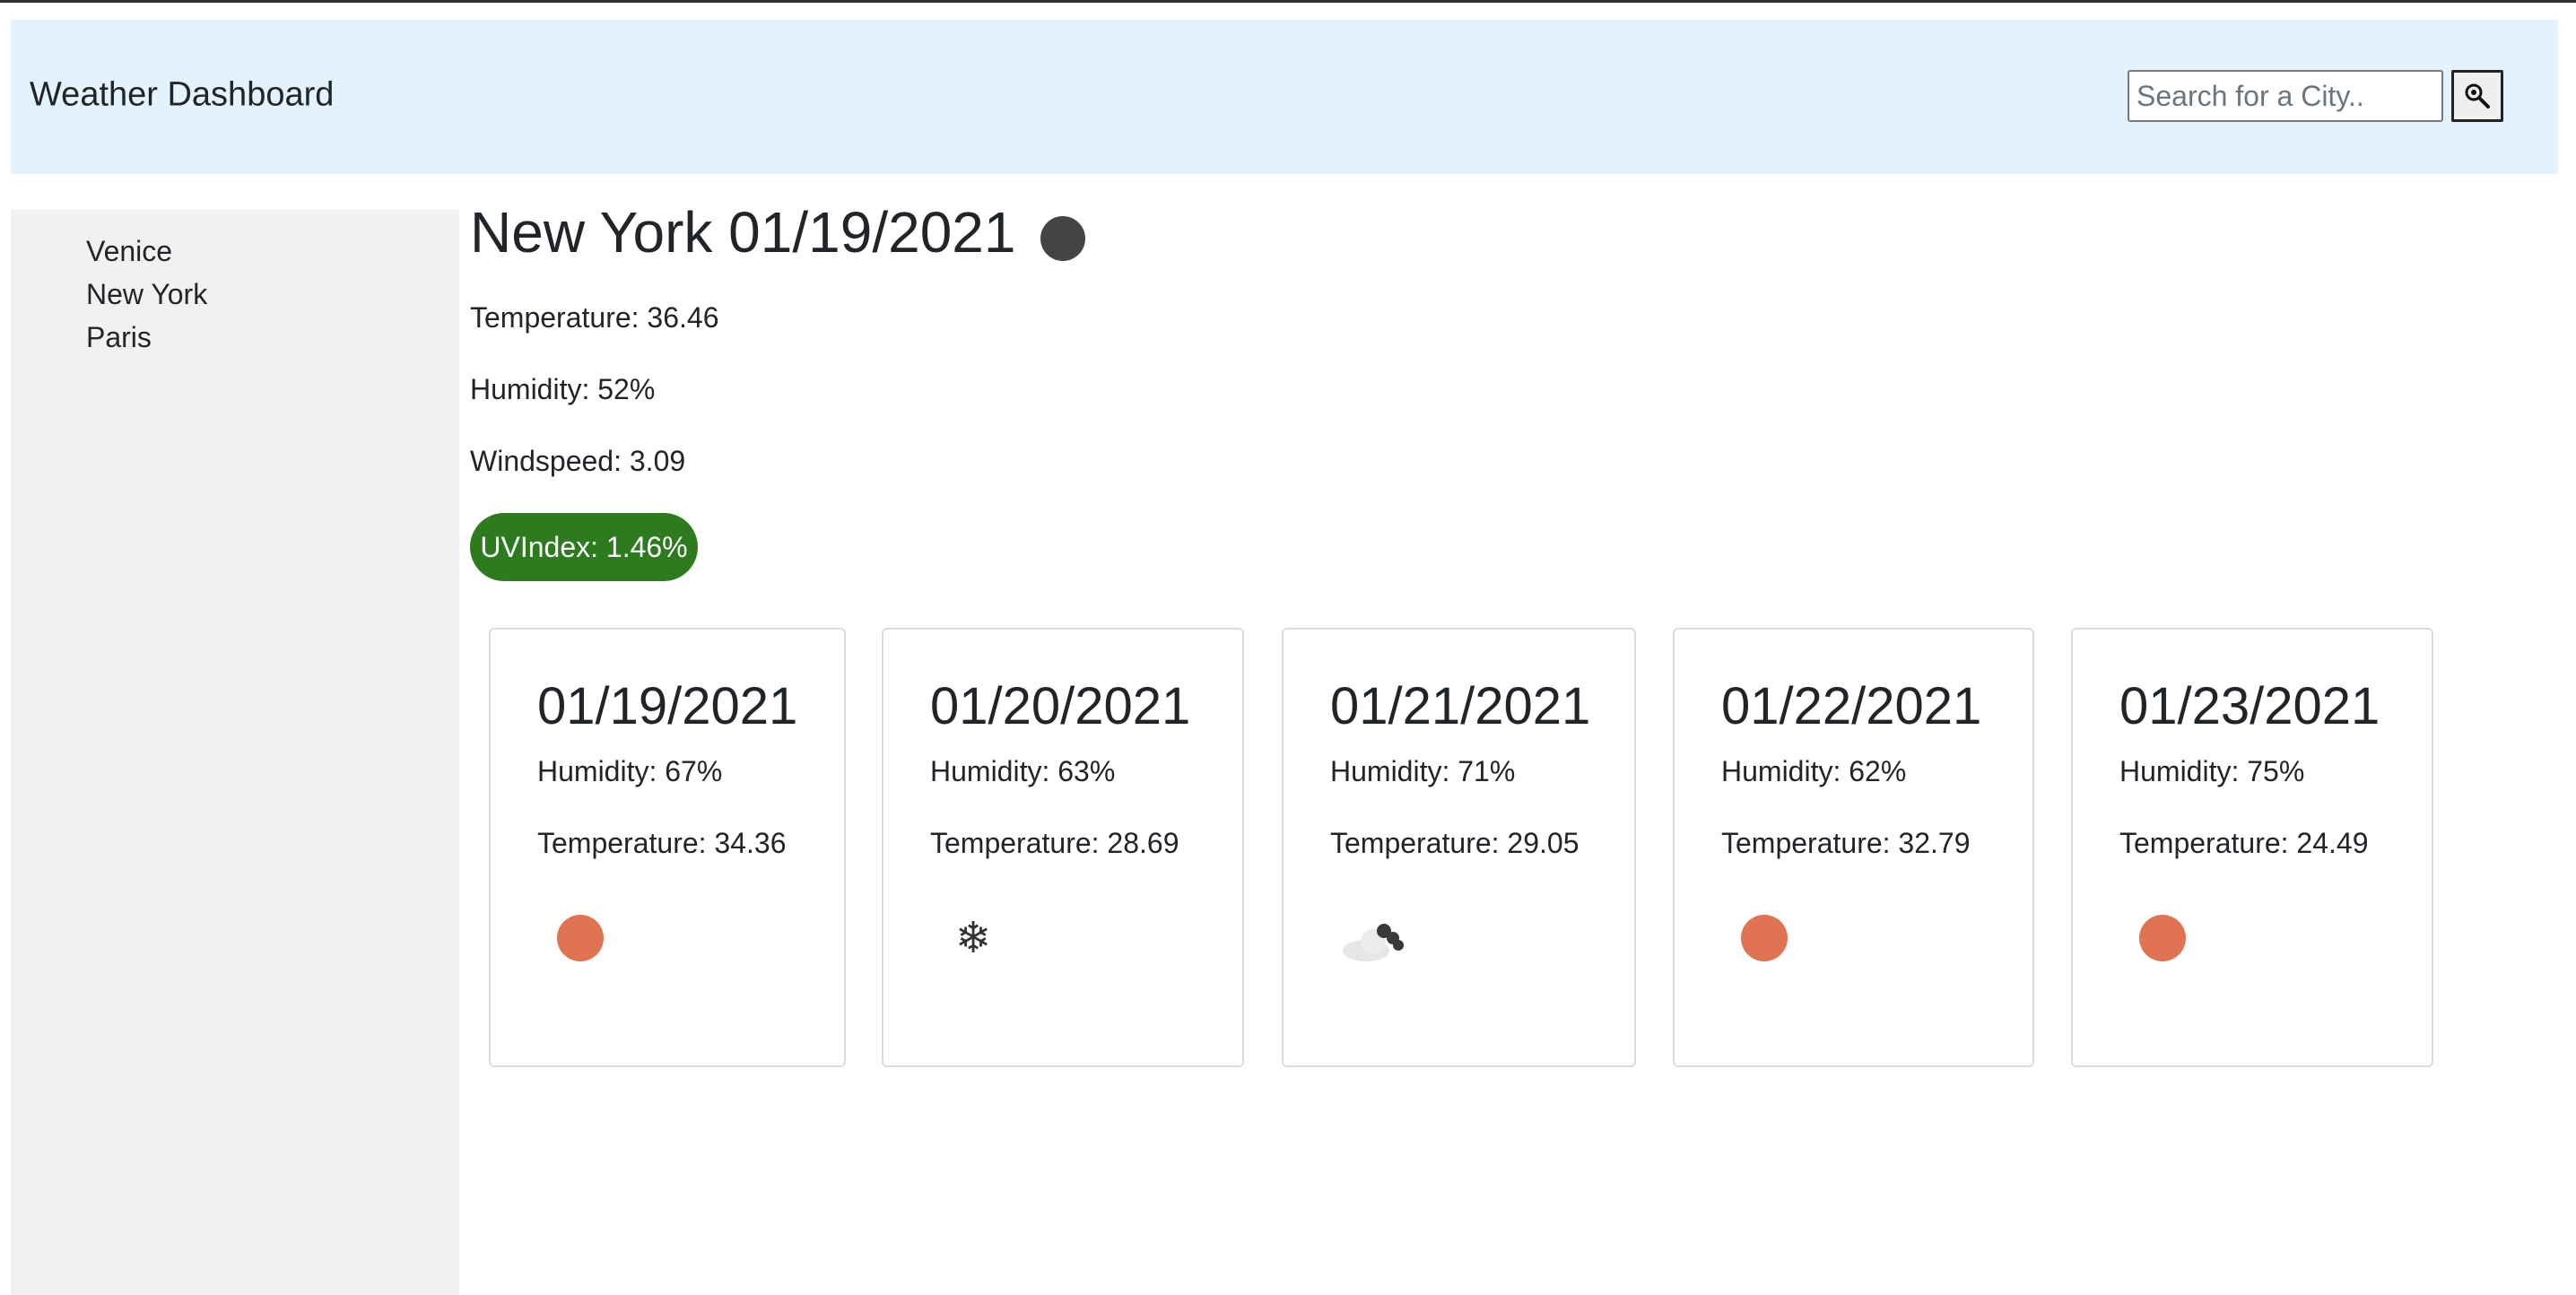 This screenshot has height=1295, width=2576. What do you see at coordinates (1054, 843) in the screenshot?
I see `forecast-temperature: Temperature: 28.69` at bounding box center [1054, 843].